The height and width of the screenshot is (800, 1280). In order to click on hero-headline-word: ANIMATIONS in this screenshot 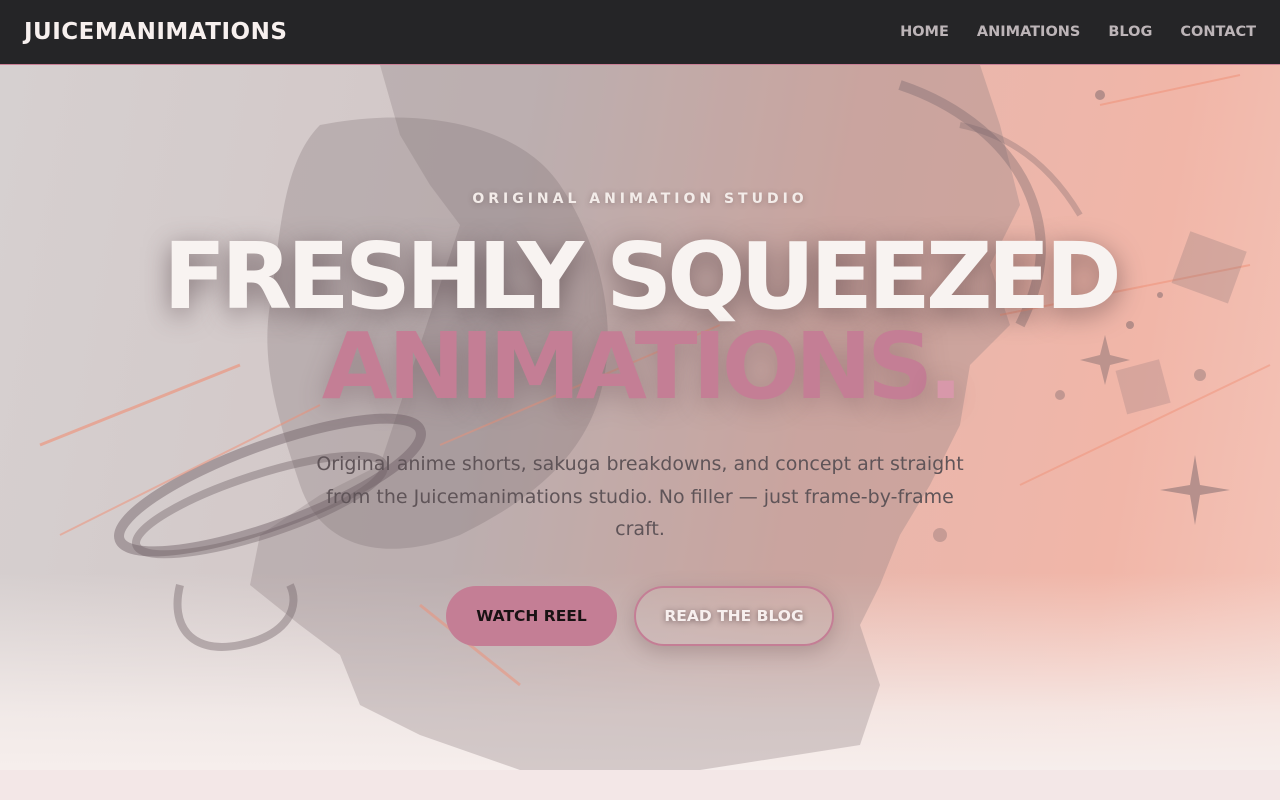, I will do `click(627, 366)`.